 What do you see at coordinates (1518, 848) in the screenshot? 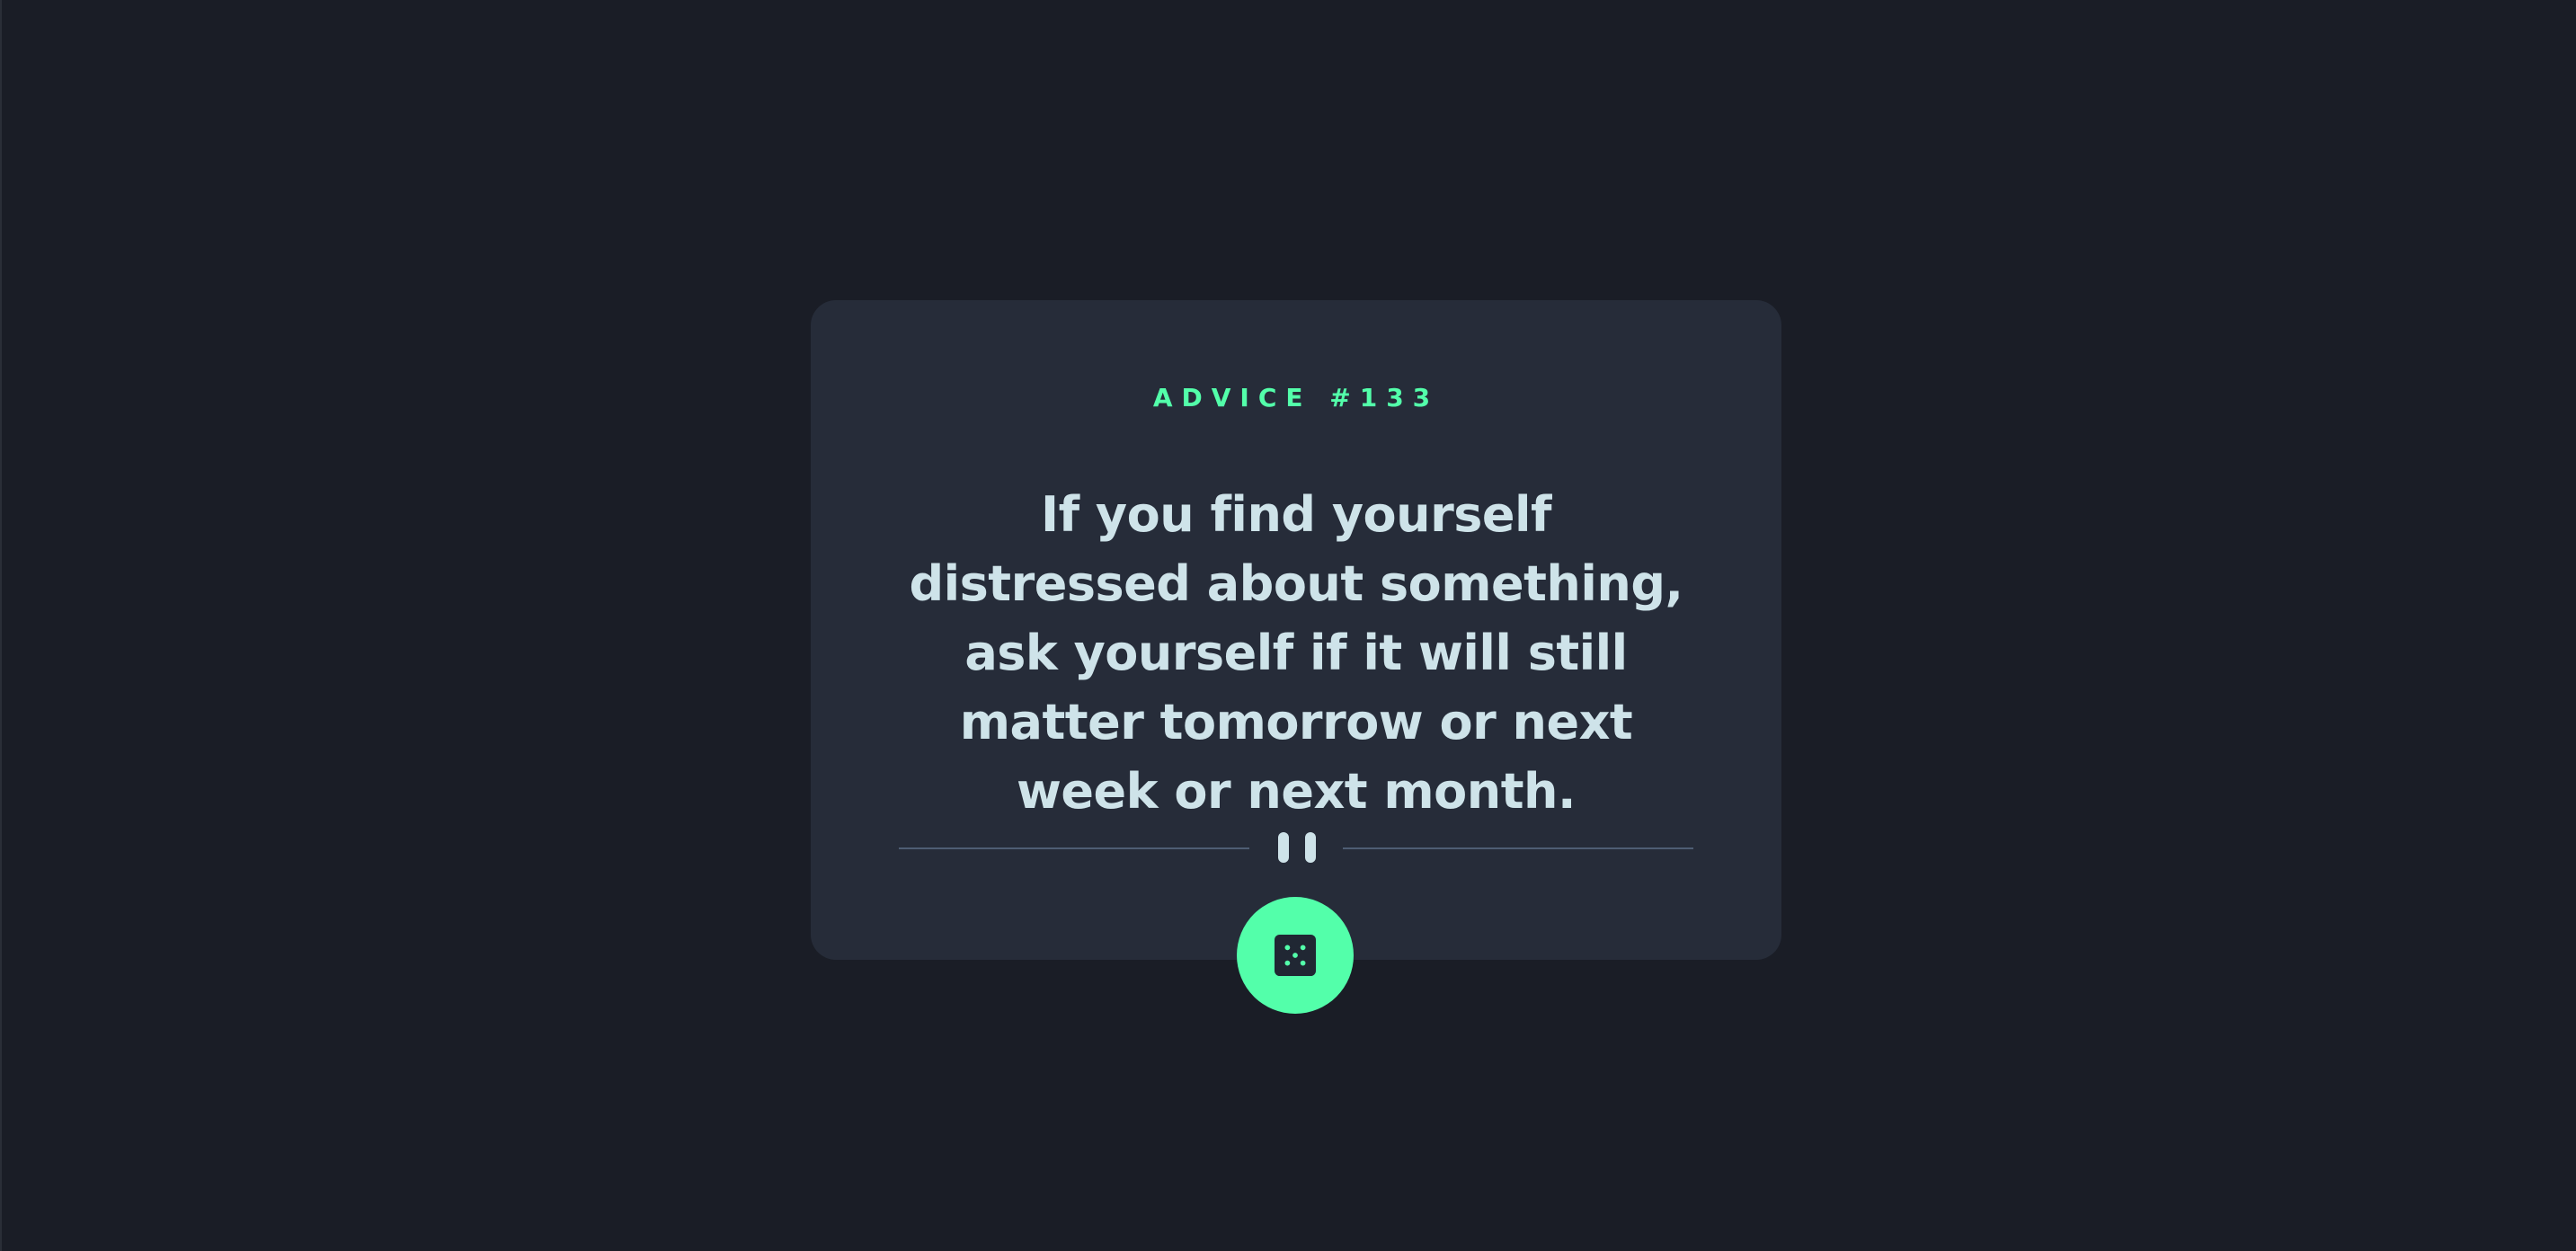
I see `divider-line-right` at bounding box center [1518, 848].